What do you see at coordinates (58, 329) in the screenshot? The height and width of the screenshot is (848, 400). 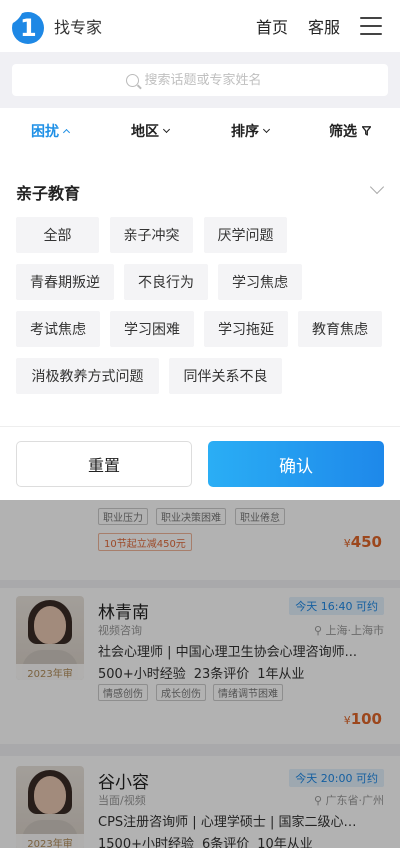 I see `topic-tag: 考试焦虑` at bounding box center [58, 329].